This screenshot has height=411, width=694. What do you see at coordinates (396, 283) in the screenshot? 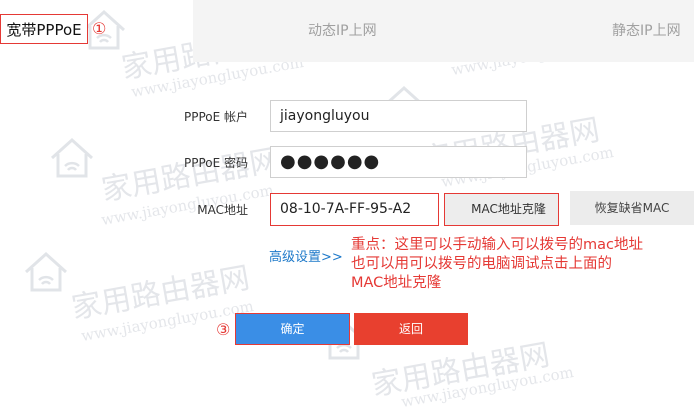
I see `note-line-3: MAC地址克隆` at bounding box center [396, 283].